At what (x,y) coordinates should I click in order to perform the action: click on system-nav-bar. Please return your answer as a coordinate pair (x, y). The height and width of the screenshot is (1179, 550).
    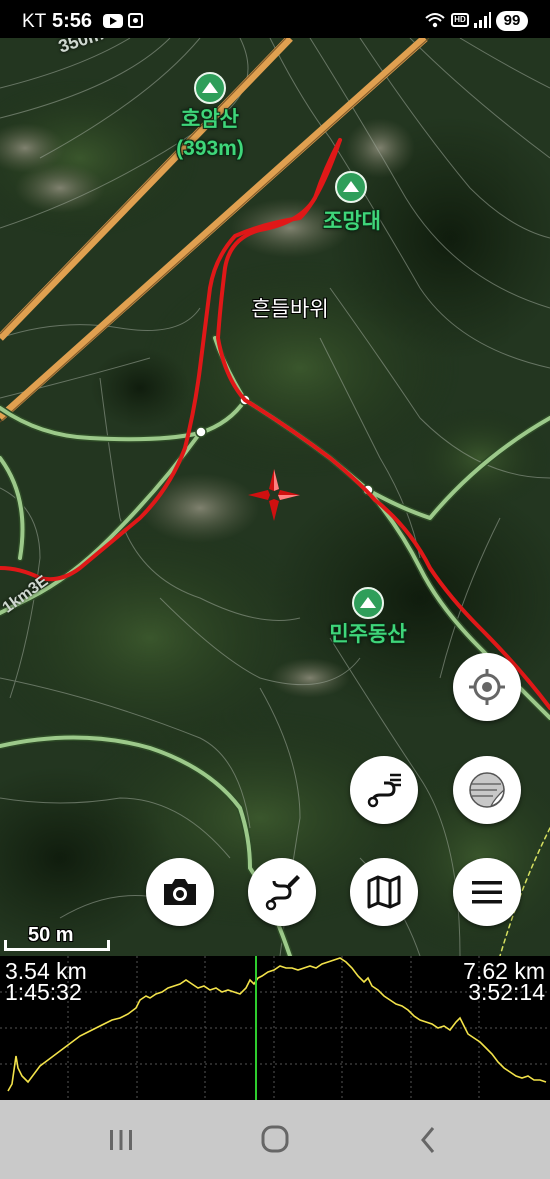
    Looking at the image, I should click on (275, 1139).